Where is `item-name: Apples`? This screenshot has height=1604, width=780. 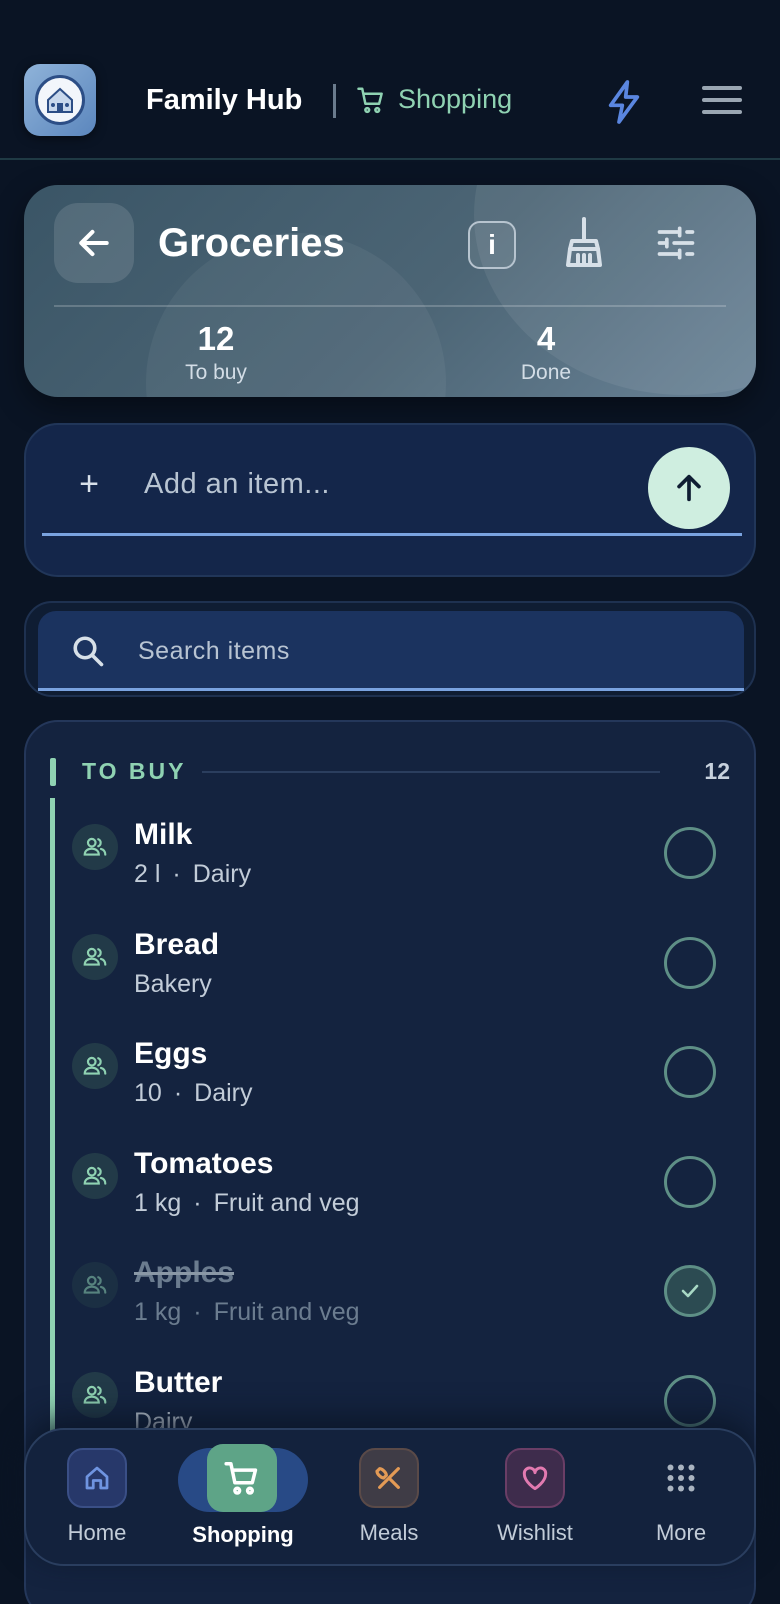
item-name: Apples is located at coordinates (184, 1272).